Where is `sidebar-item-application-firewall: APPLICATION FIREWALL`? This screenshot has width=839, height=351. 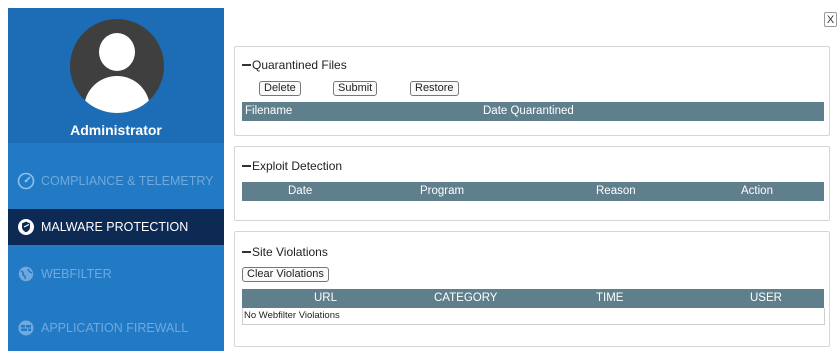
sidebar-item-application-firewall: APPLICATION FIREWALL is located at coordinates (116, 328).